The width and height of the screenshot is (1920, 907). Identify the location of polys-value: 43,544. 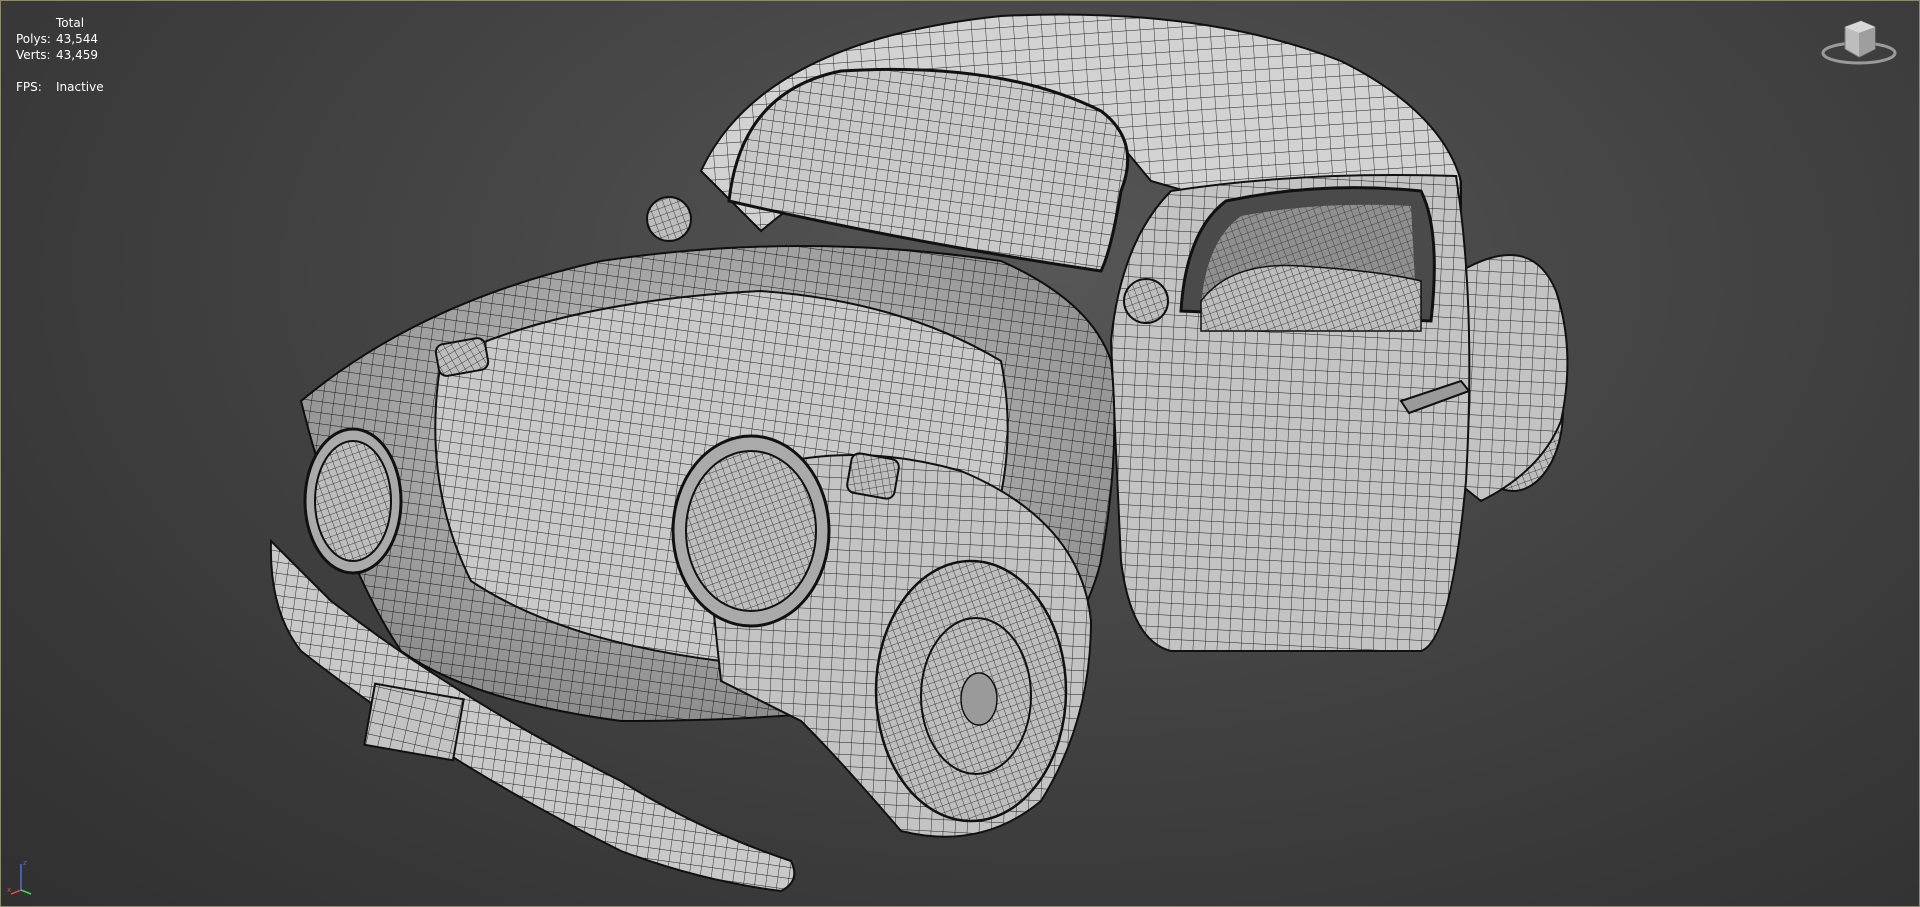
(77, 39).